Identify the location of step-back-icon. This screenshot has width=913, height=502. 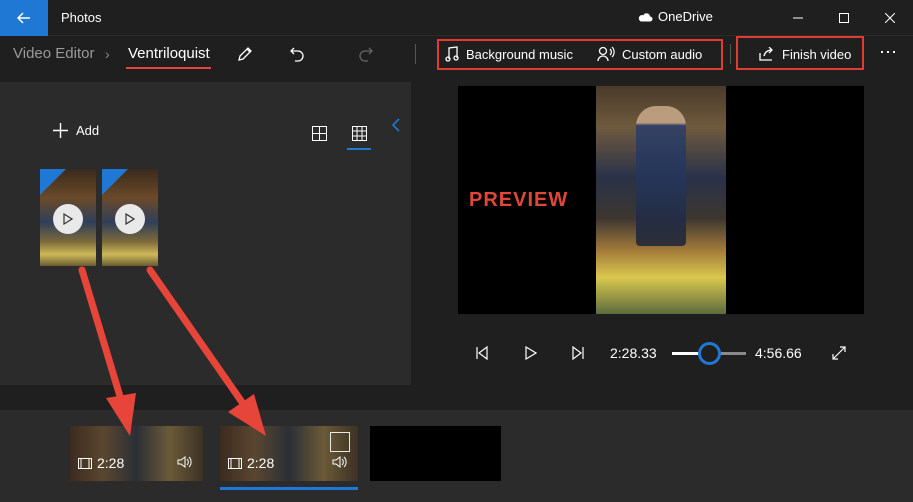
(482, 353).